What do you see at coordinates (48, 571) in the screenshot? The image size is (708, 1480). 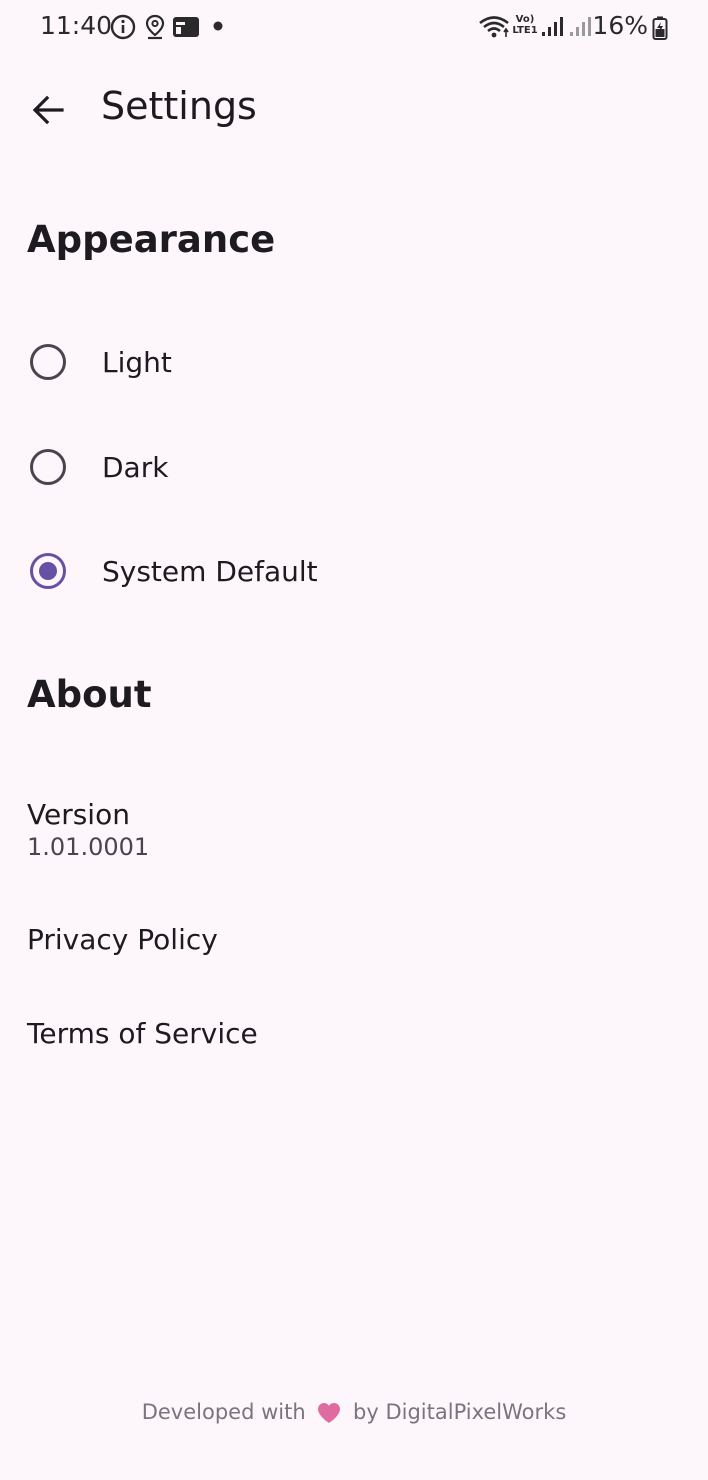 I see `radio-system-default` at bounding box center [48, 571].